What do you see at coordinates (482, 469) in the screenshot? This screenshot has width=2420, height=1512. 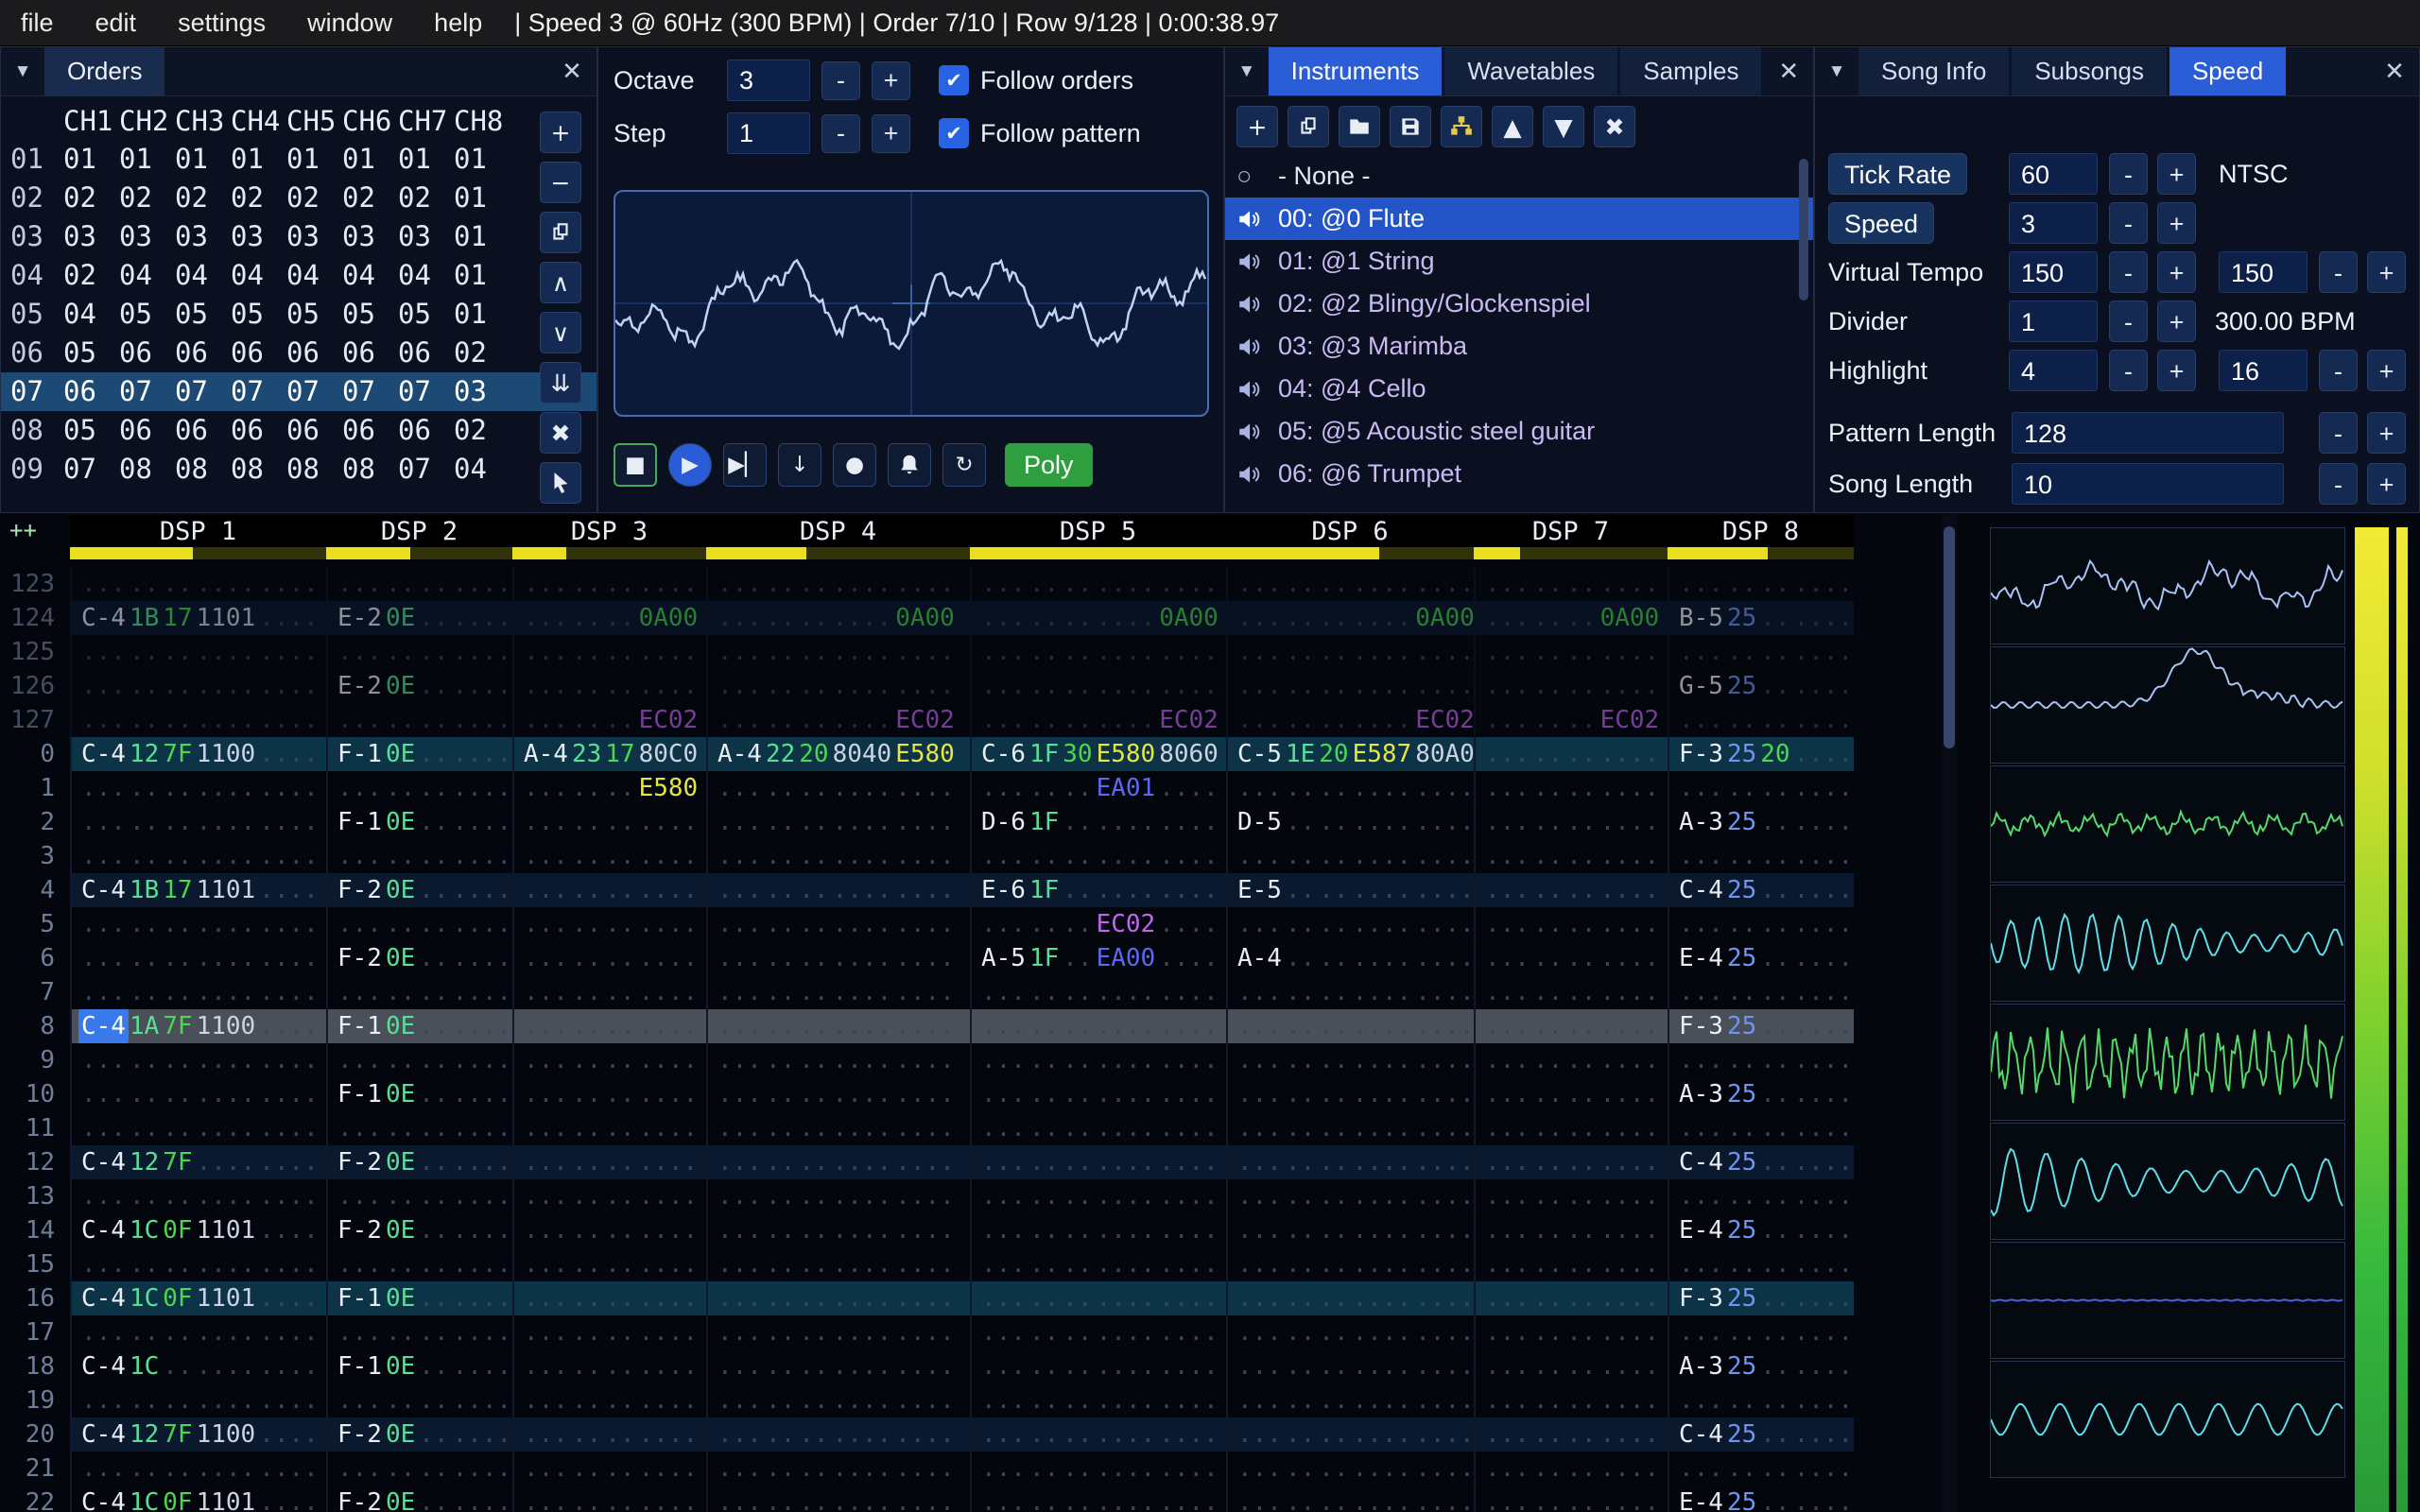 I see `order-cell: 04` at bounding box center [482, 469].